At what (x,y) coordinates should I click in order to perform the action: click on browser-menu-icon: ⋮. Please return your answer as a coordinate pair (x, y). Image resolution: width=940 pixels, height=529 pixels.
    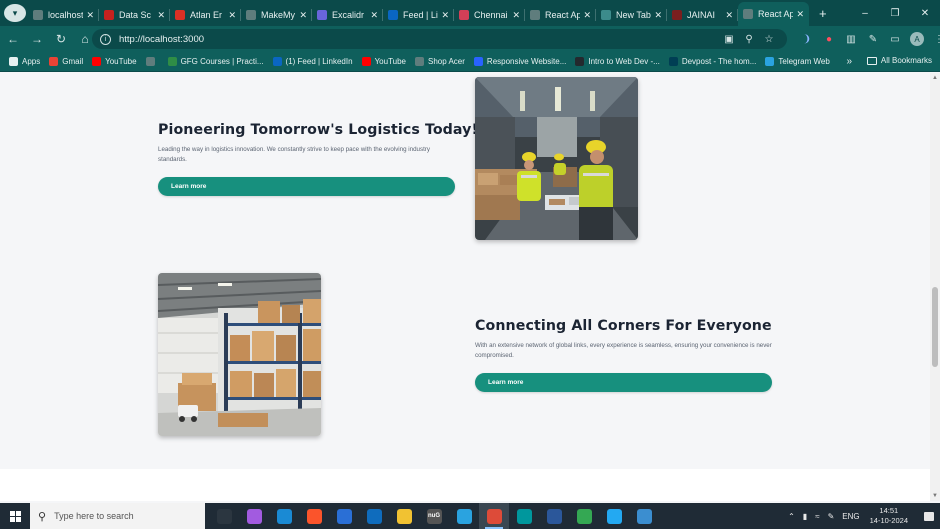
    Looking at the image, I should click on (934, 39).